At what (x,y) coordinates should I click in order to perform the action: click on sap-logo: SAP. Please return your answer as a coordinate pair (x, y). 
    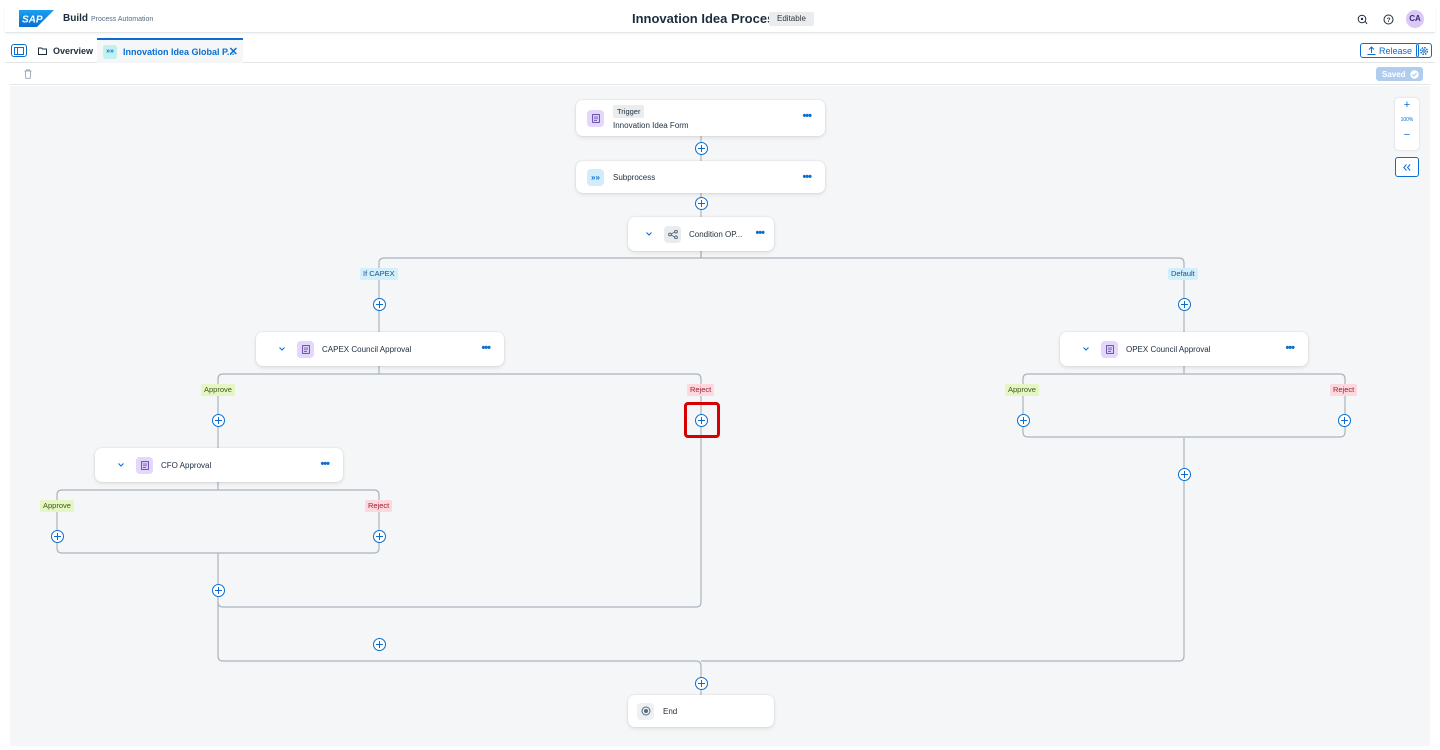
    Looking at the image, I should click on (36, 18).